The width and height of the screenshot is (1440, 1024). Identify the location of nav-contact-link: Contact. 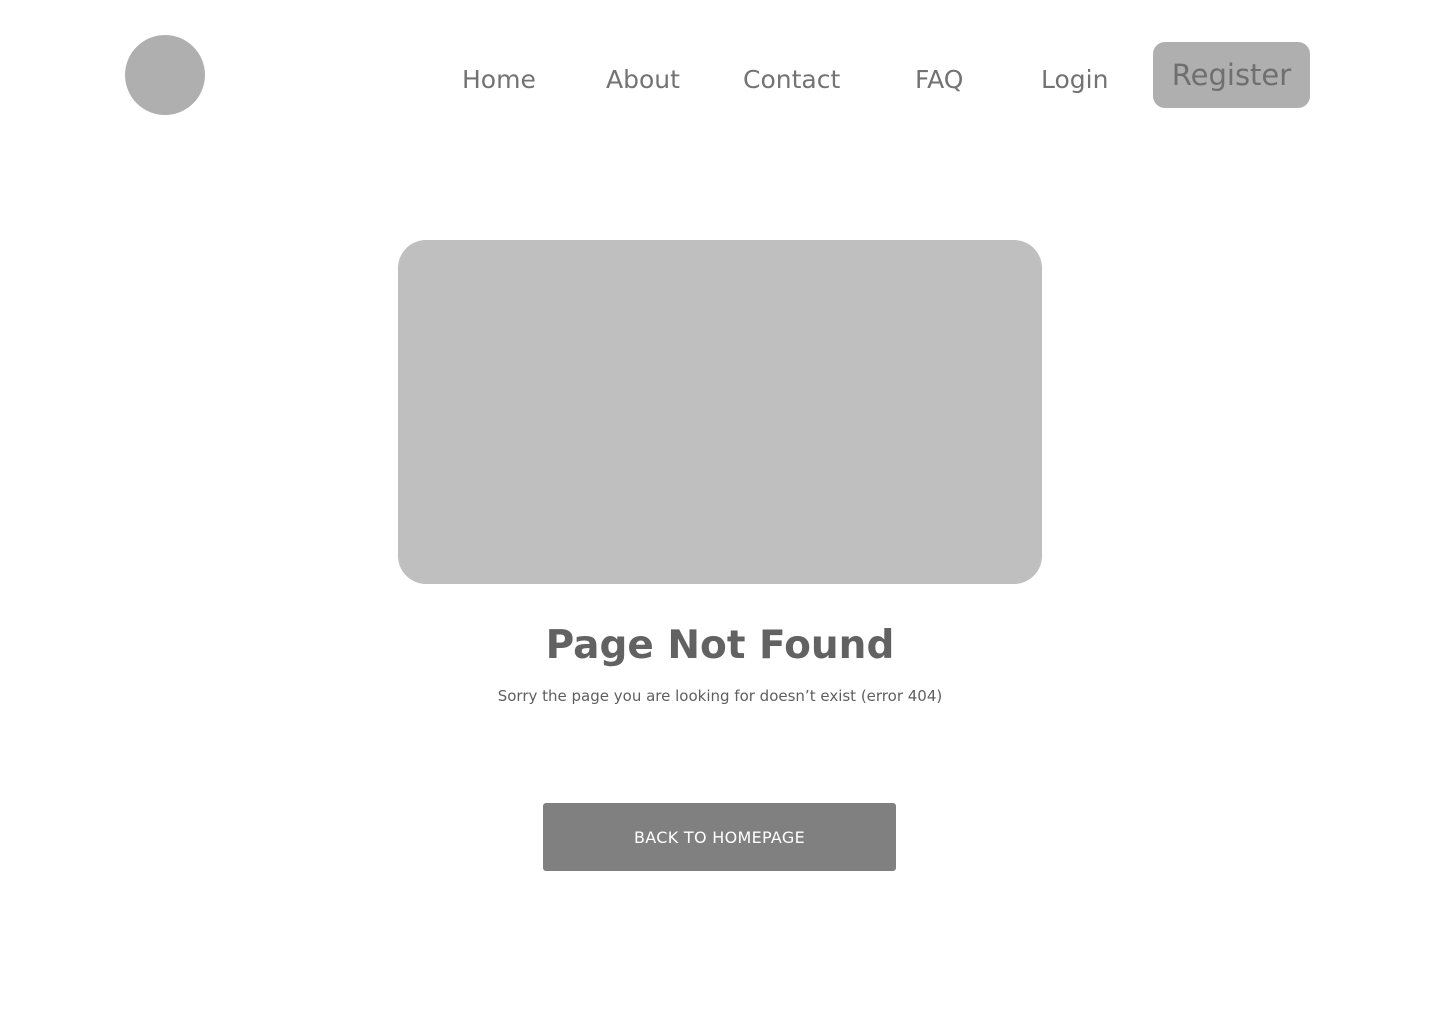
(791, 80).